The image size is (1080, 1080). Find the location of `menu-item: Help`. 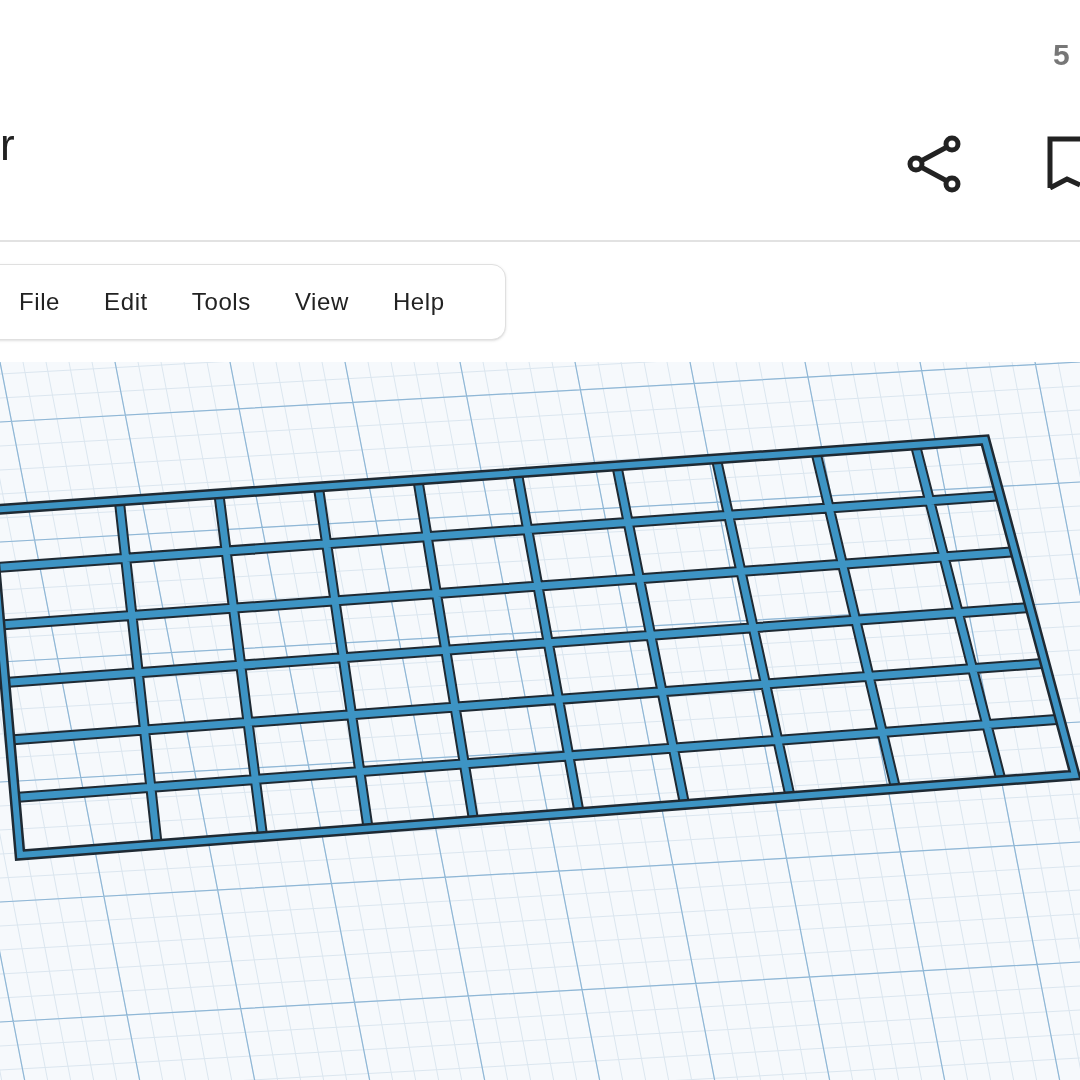

menu-item: Help is located at coordinates (418, 302).